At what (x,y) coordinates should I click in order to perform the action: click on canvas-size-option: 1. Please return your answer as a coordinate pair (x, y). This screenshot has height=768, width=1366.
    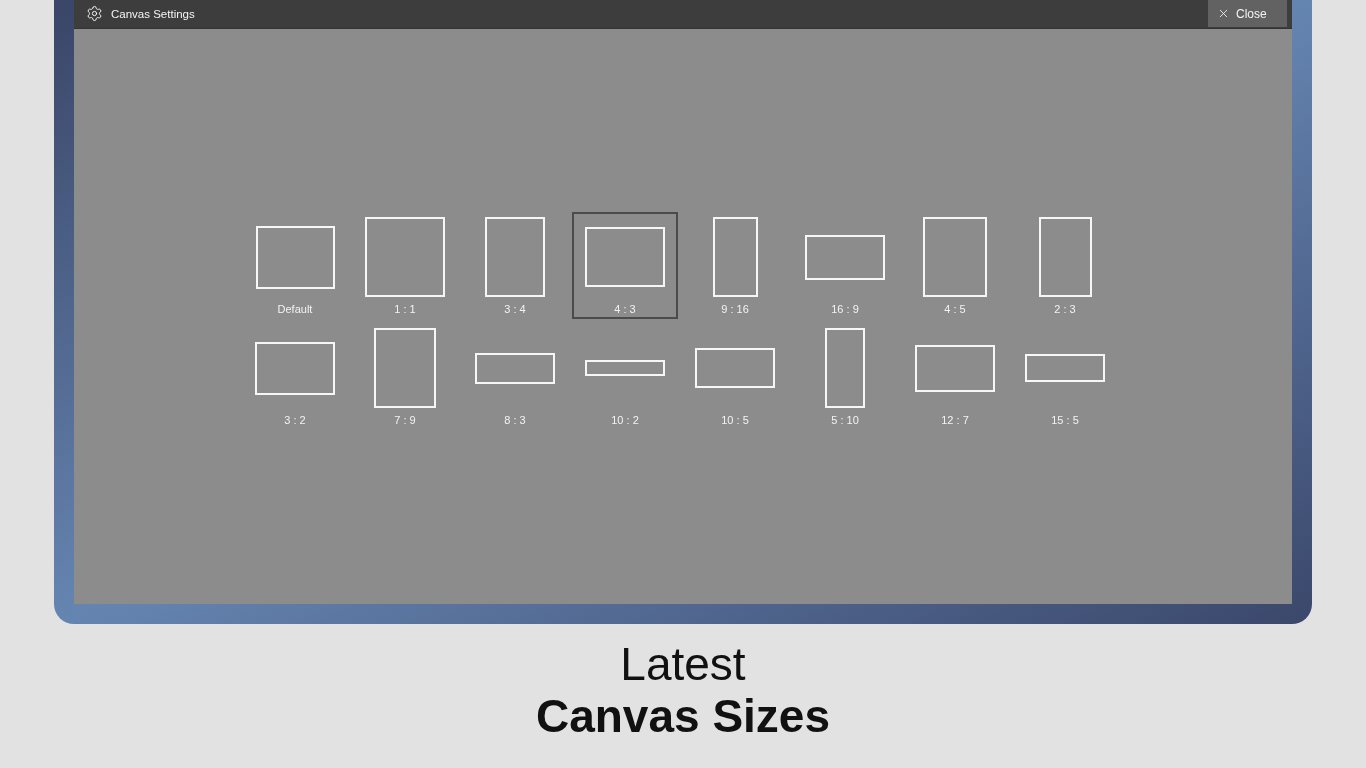
    Looking at the image, I should click on (405, 265).